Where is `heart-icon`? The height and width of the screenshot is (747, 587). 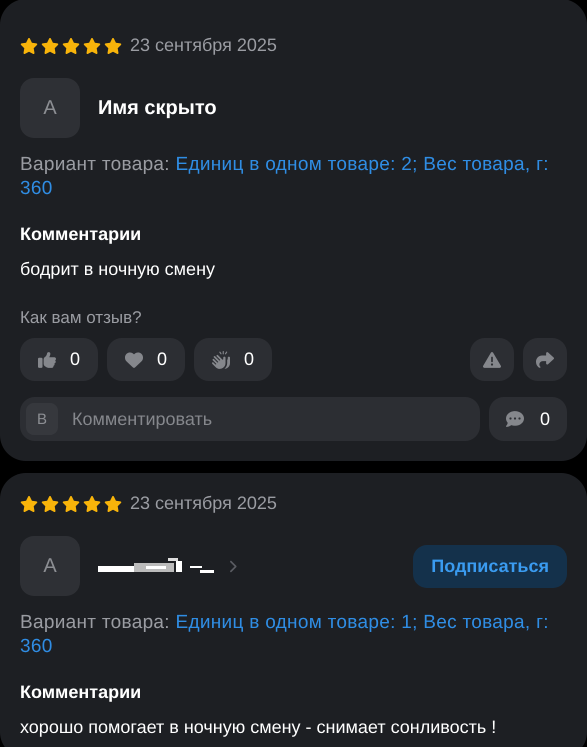 heart-icon is located at coordinates (133, 359).